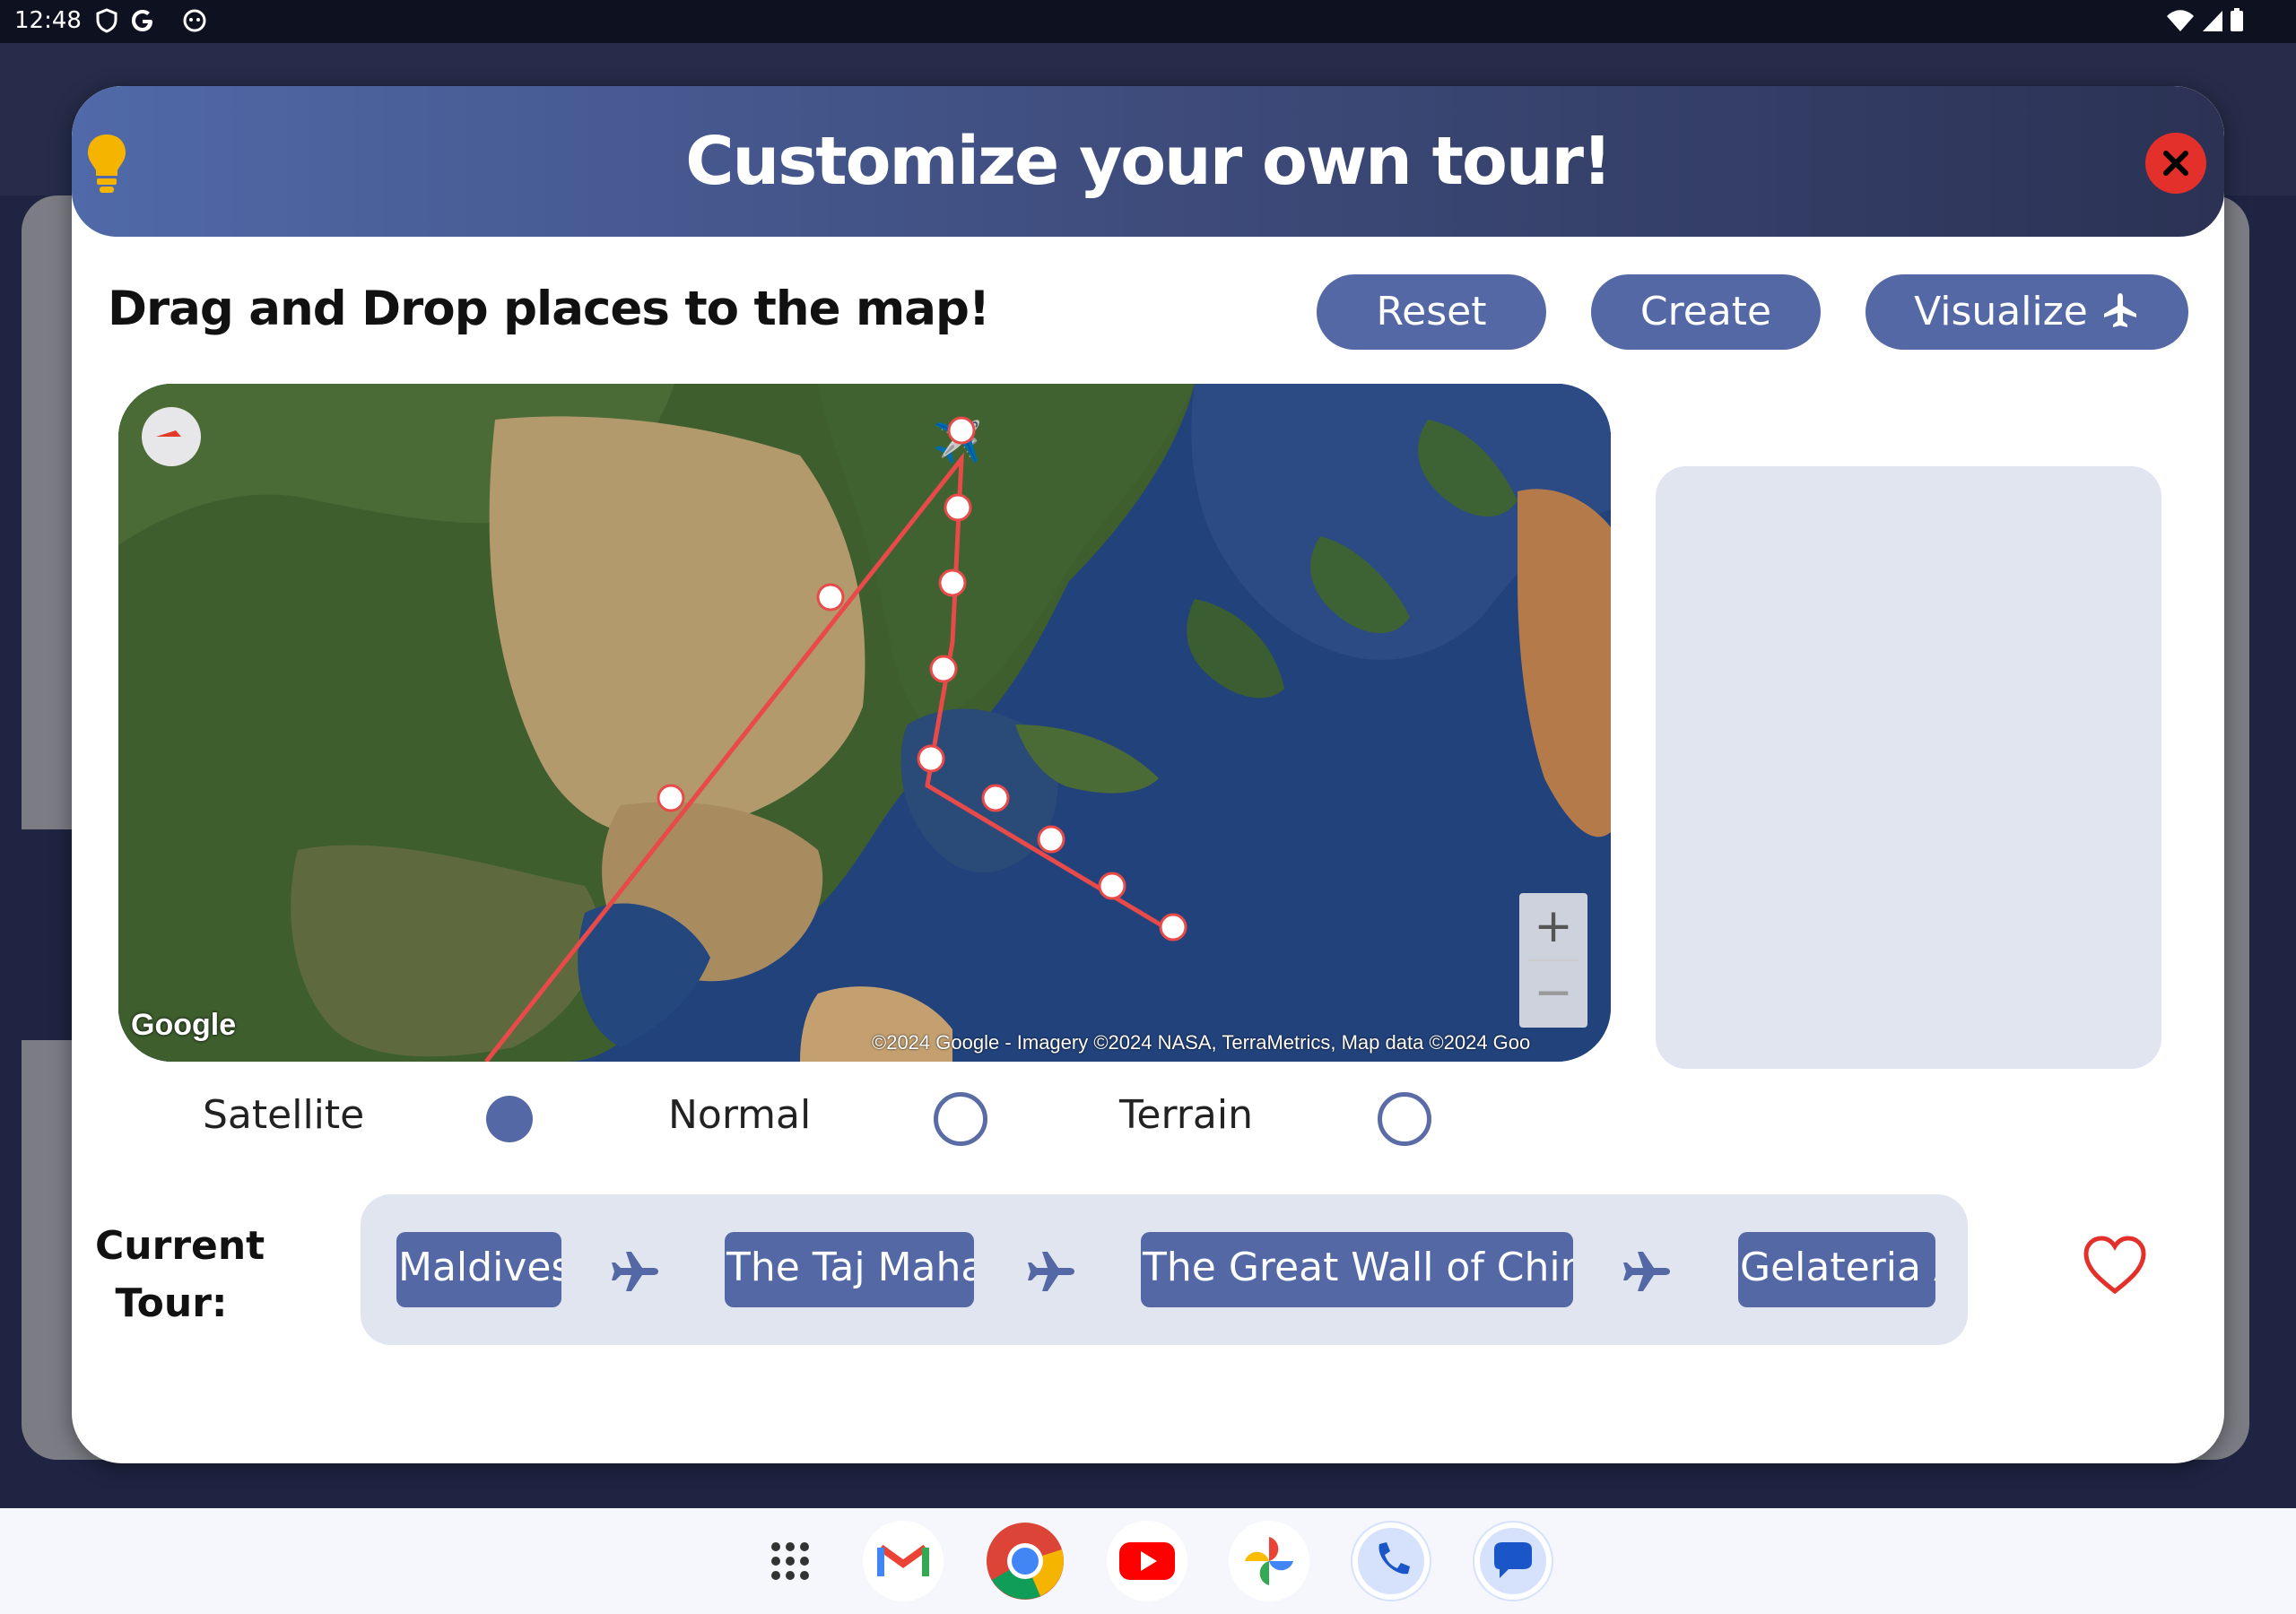 This screenshot has height=1614, width=2296. What do you see at coordinates (1404, 1119) in the screenshot?
I see `map-type-terrain-radio` at bounding box center [1404, 1119].